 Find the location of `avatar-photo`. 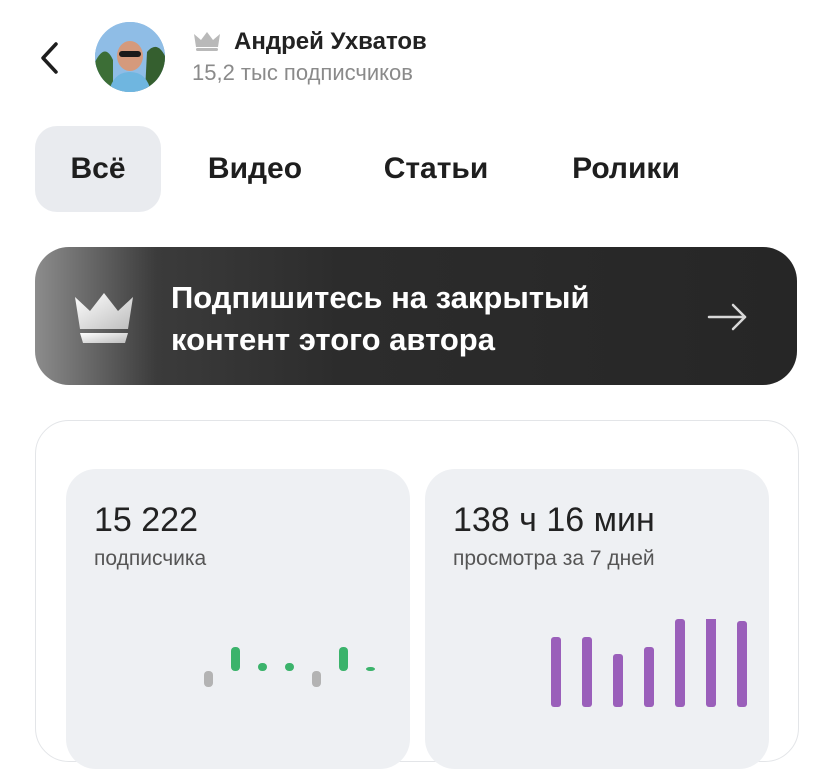

avatar-photo is located at coordinates (130, 57).